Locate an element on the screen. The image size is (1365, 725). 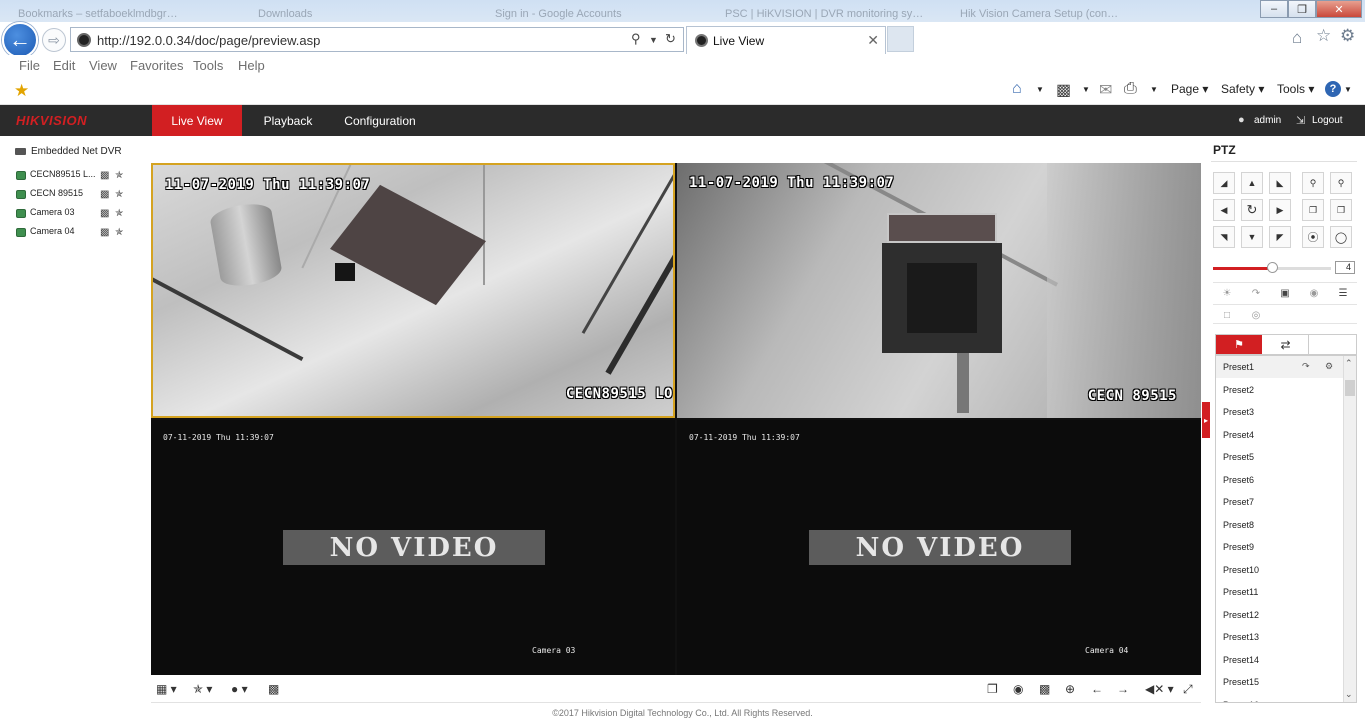
tab-close-icon: ✕ is located at coordinates (873, 40).